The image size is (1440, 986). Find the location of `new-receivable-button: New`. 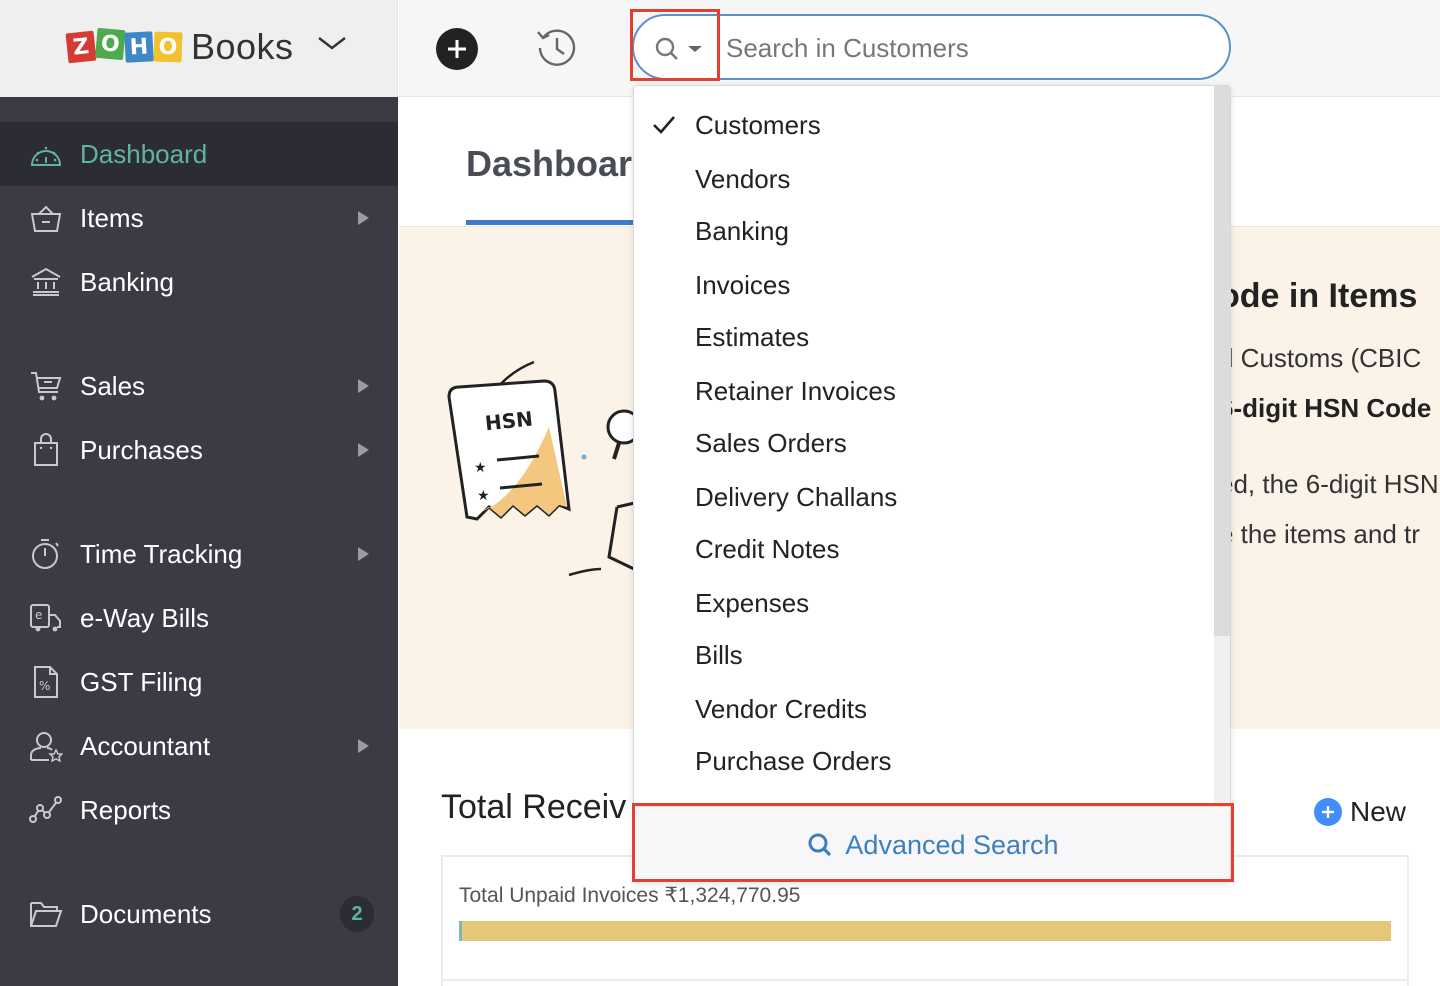

new-receivable-button: New is located at coordinates (1360, 812).